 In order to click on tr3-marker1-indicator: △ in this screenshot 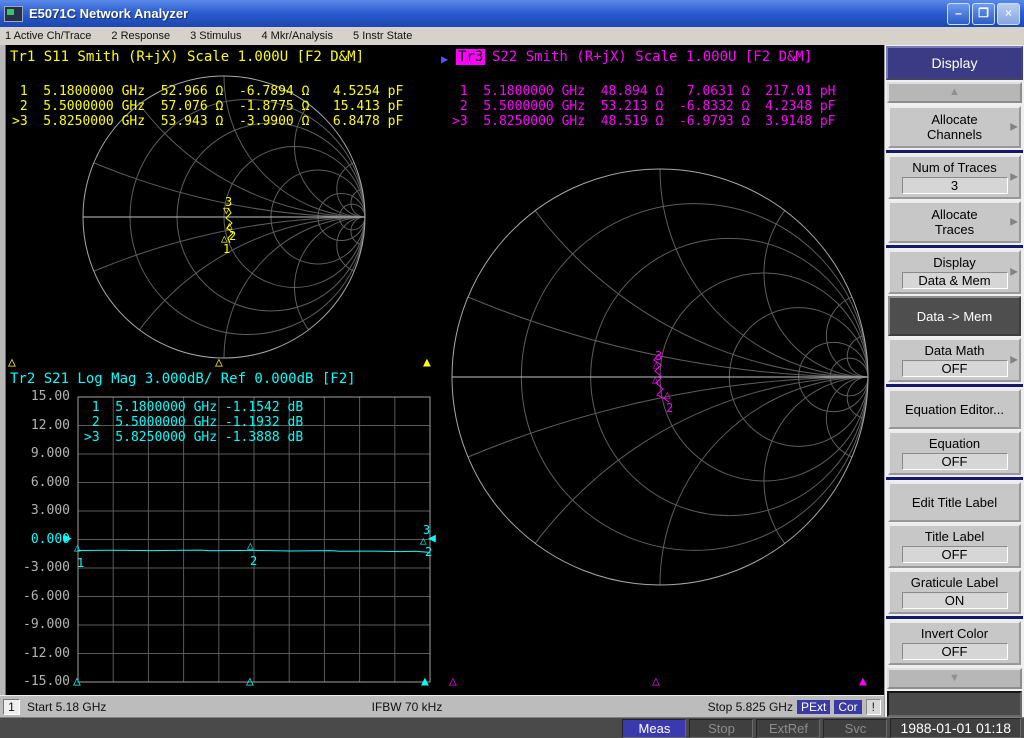, I will do `click(655, 379)`.